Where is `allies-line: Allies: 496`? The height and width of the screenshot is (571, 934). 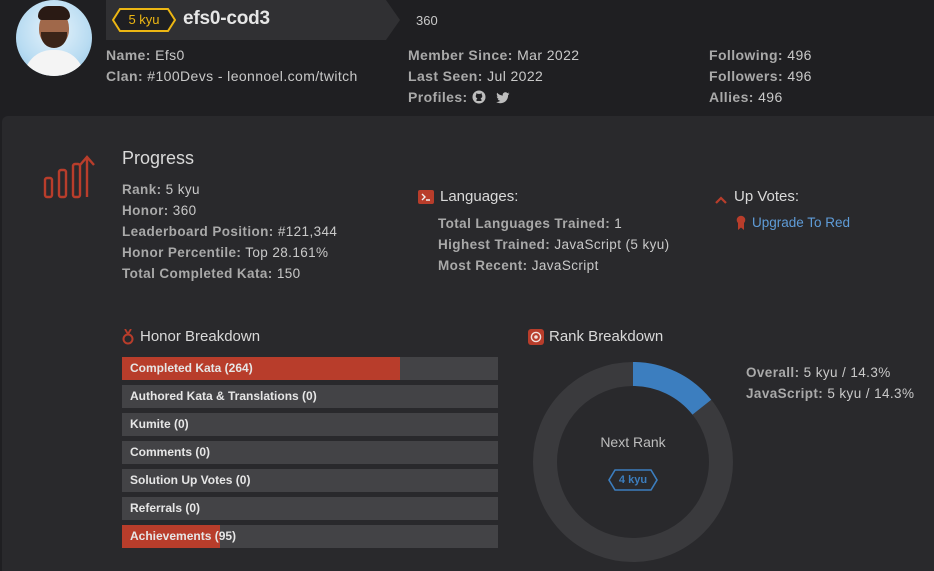
allies-line: Allies: 496 is located at coordinates (746, 97).